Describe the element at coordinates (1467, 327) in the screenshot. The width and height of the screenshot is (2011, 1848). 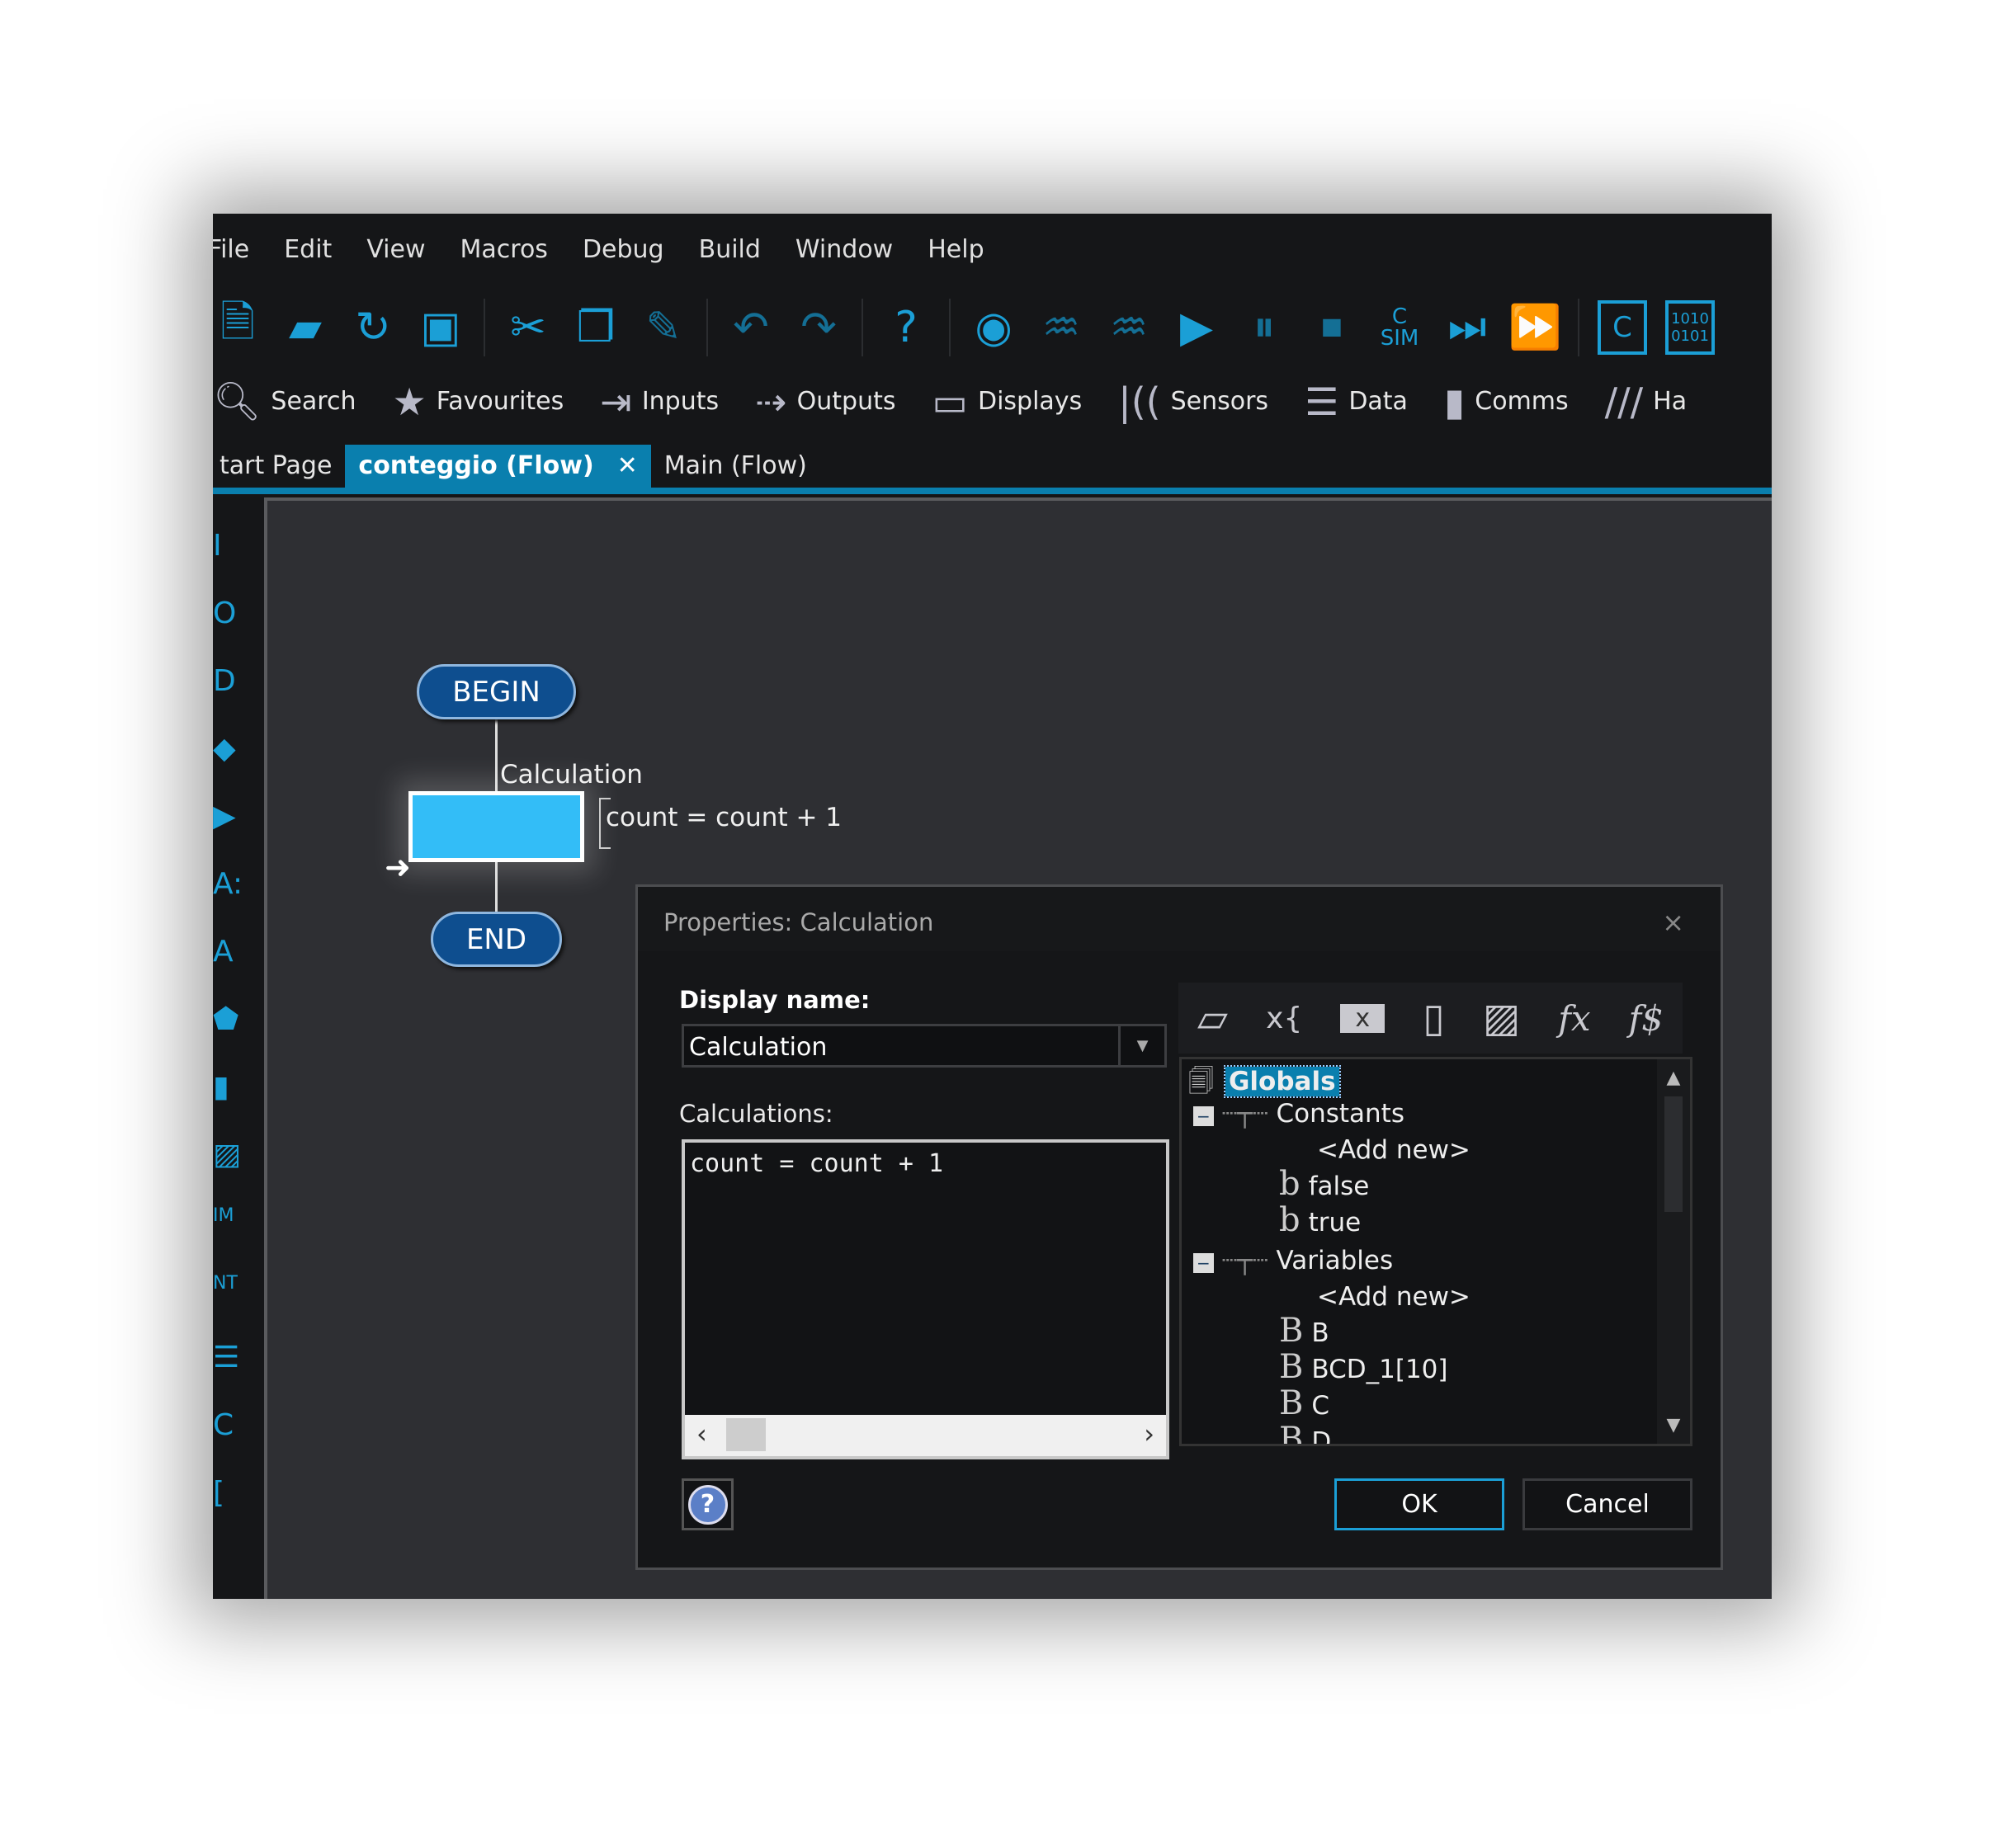
I see `step-icon: ⏭` at that location.